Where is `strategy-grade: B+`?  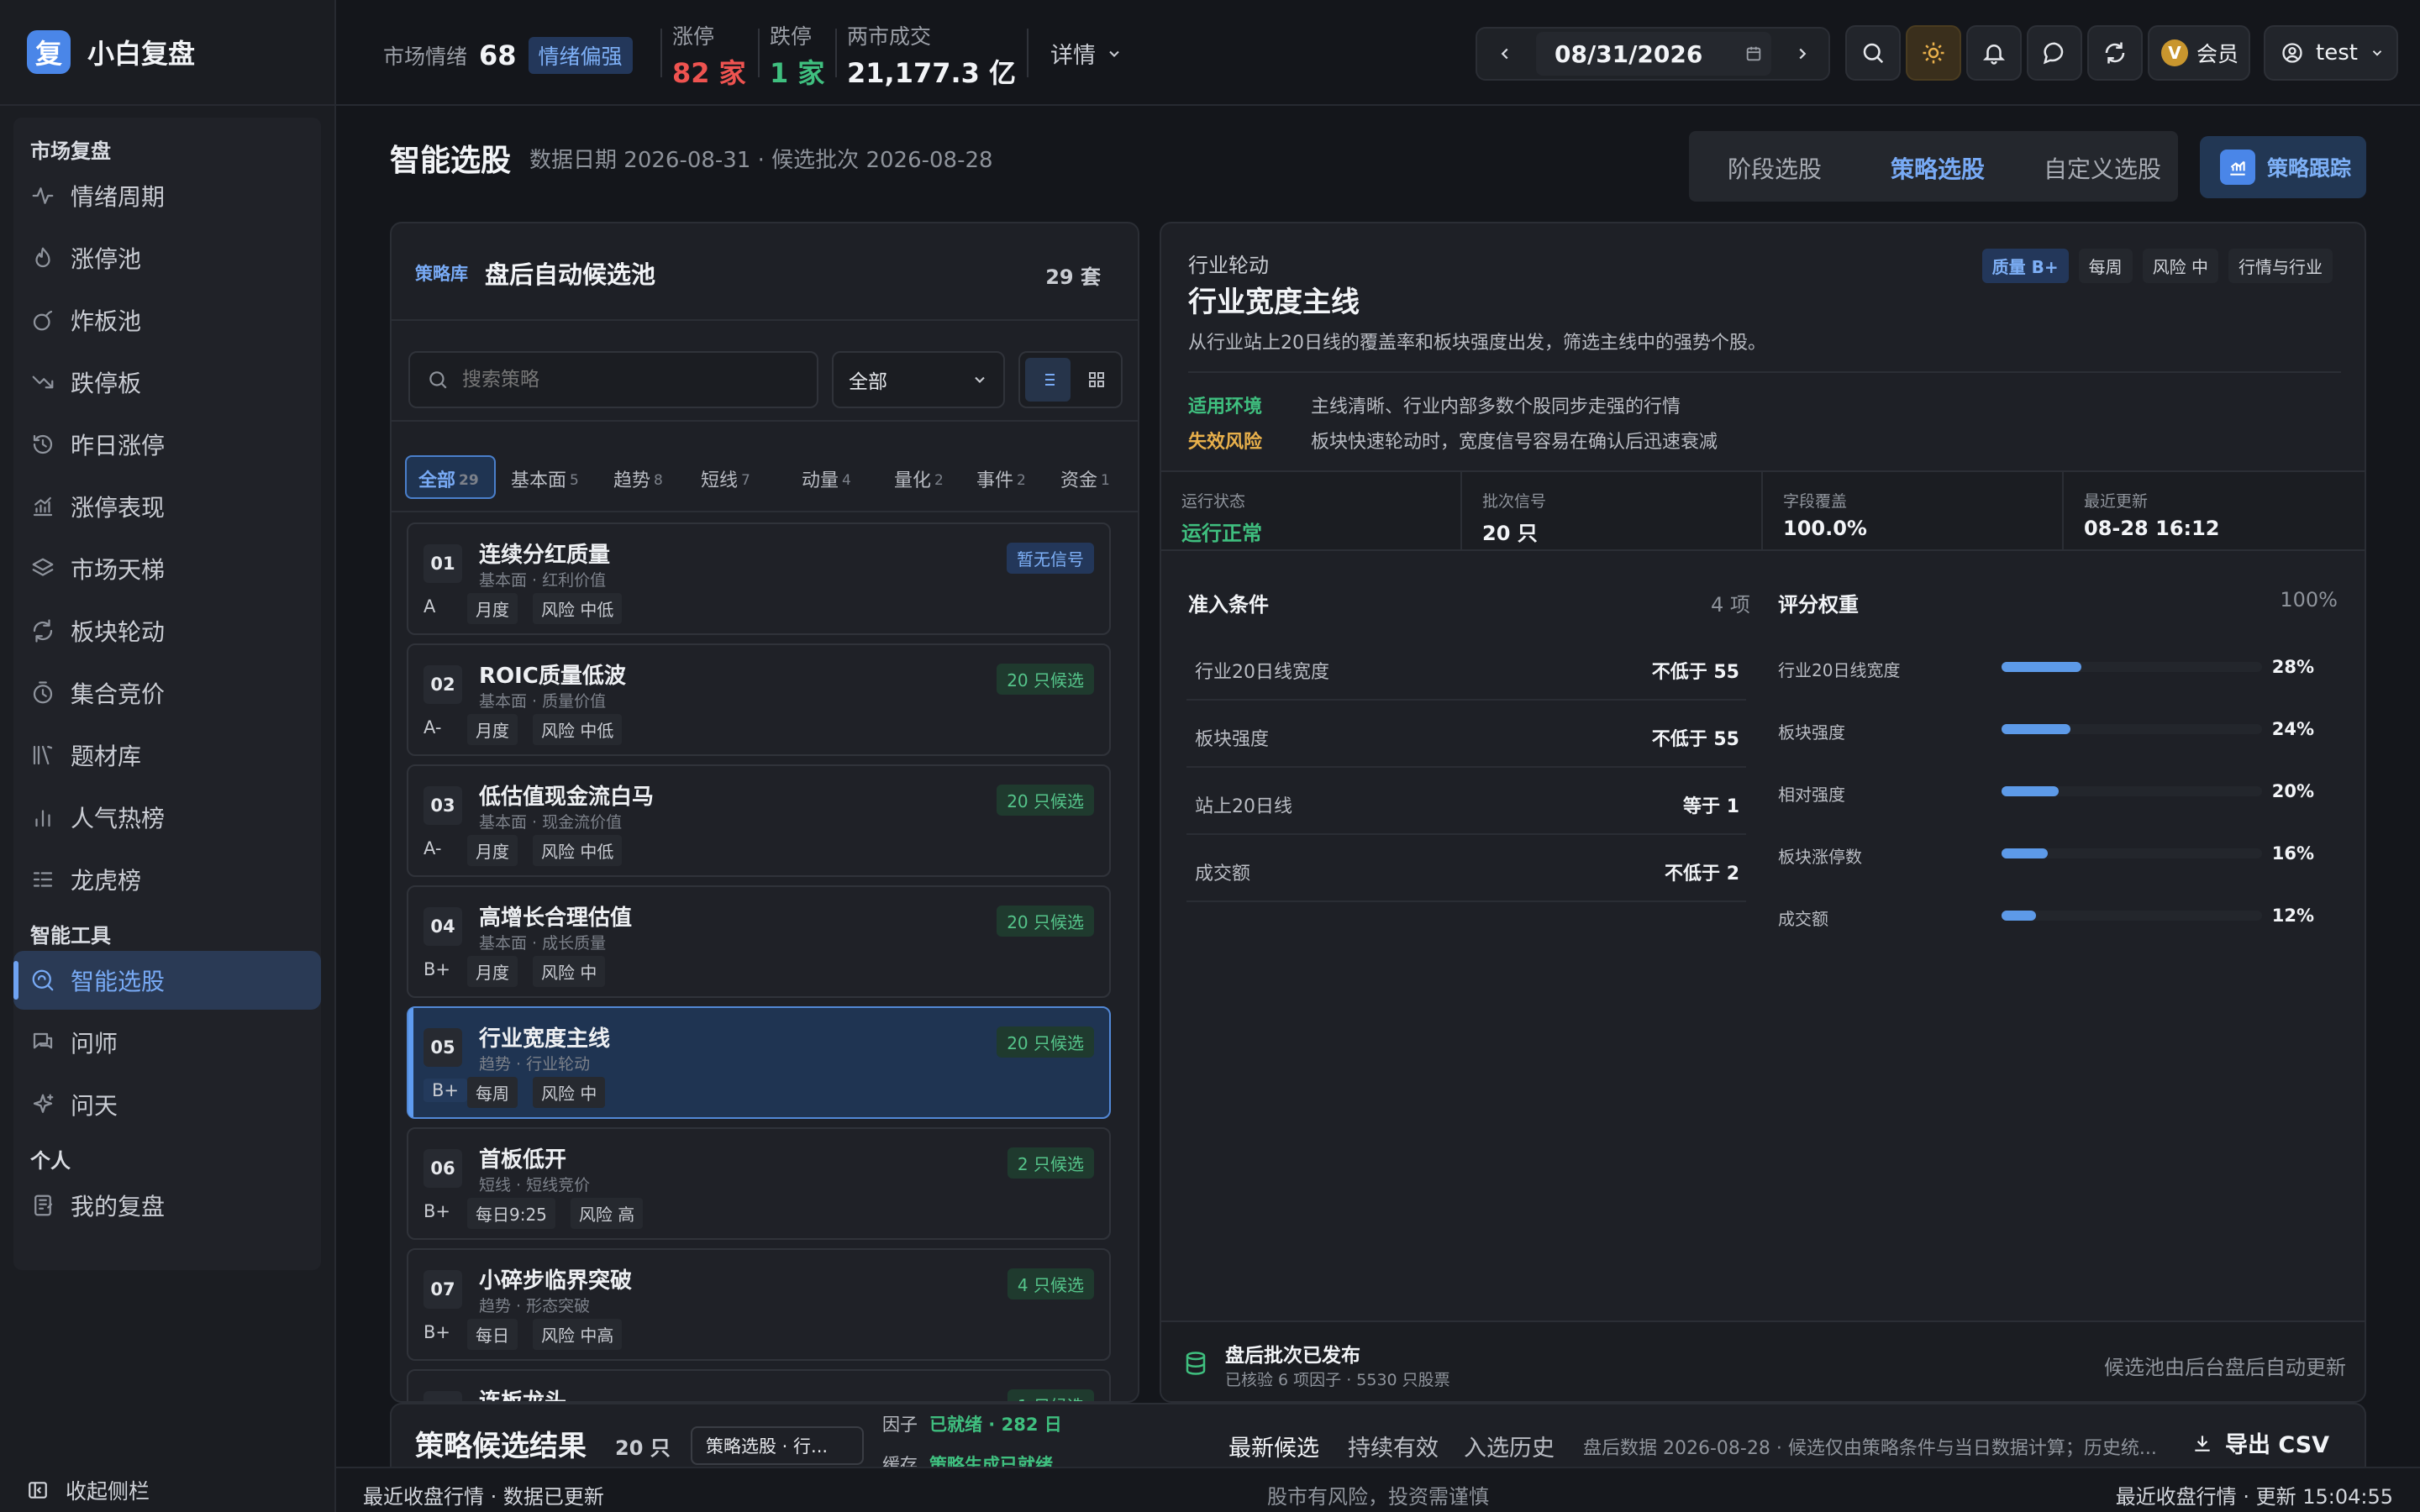
strategy-grade: B+ is located at coordinates (437, 1211).